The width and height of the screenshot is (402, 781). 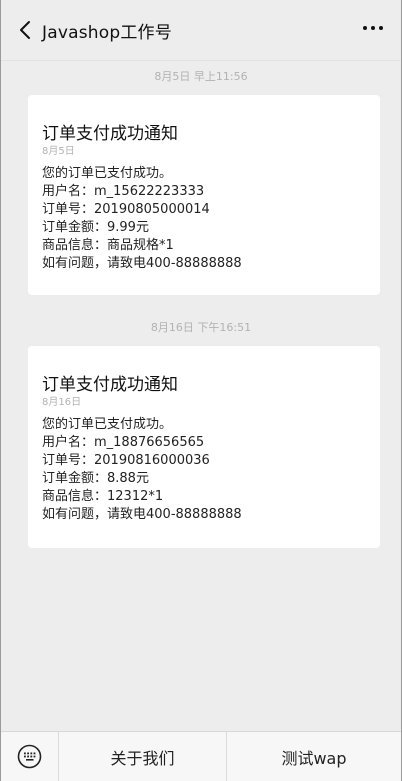 What do you see at coordinates (126, 209) in the screenshot?
I see `card-line: 订单号：20190805000014` at bounding box center [126, 209].